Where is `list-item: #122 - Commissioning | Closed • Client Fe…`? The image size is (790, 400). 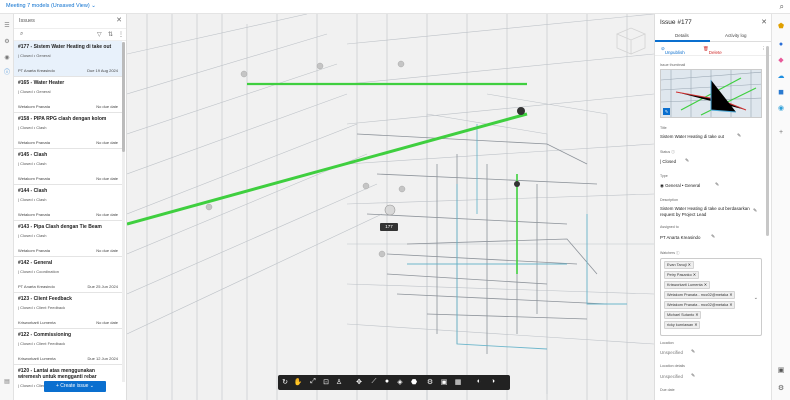
list-item: #122 - Commissioning | Closed • Client Fe… is located at coordinates (68, 347).